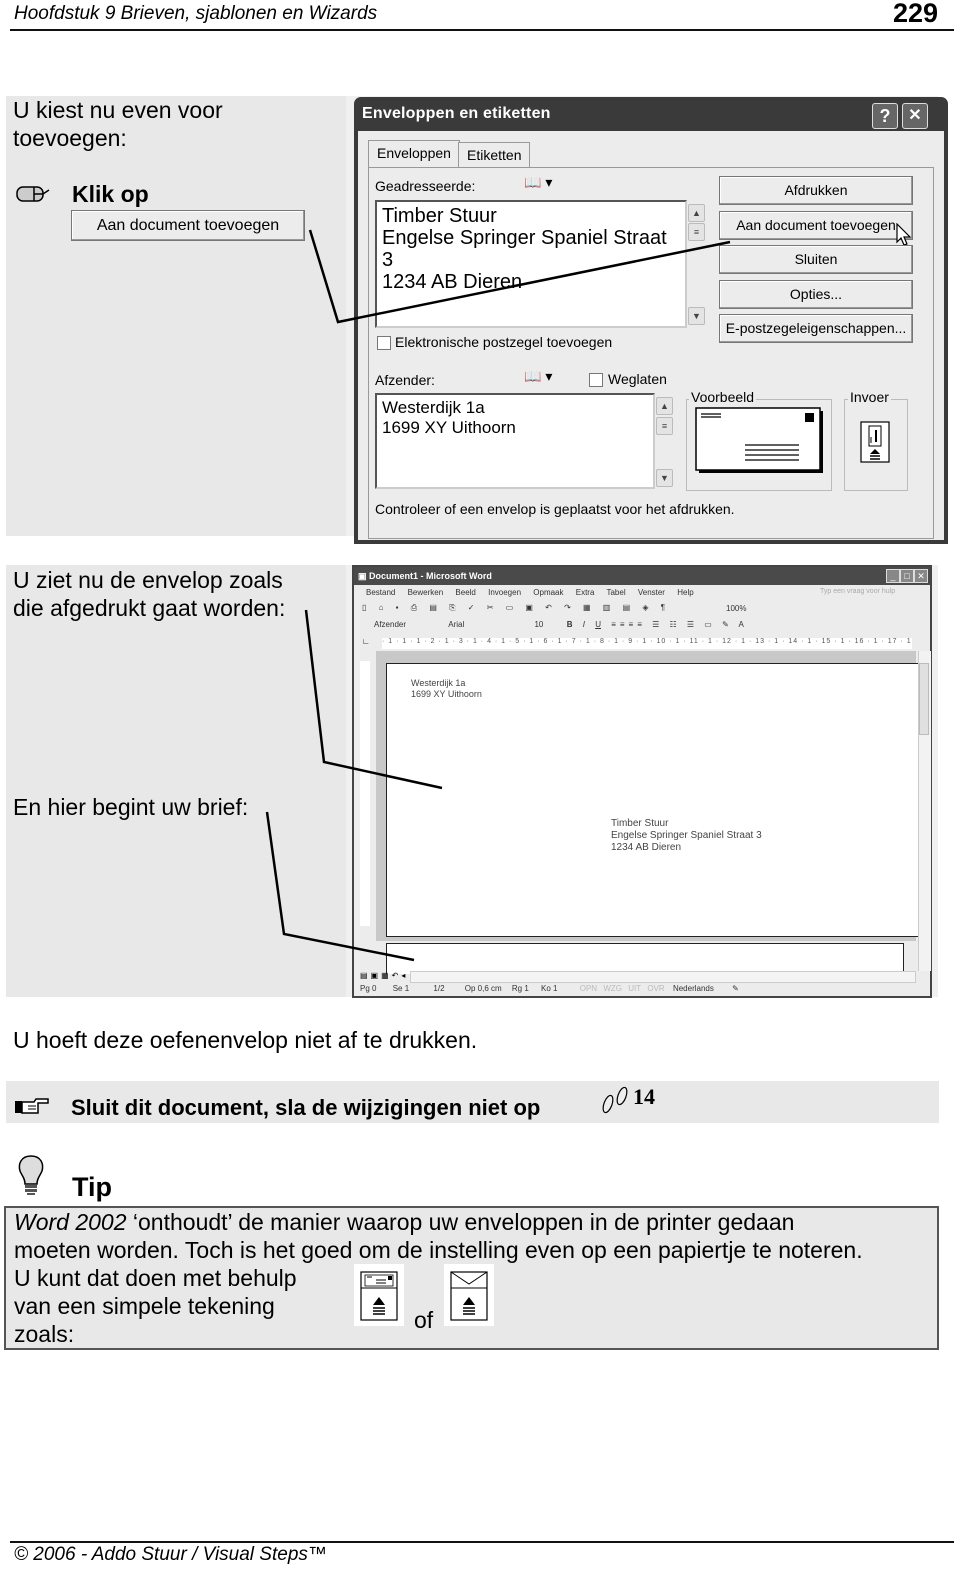 This screenshot has height=1593, width=960. I want to click on footsteps-icon, so click(616, 1102).